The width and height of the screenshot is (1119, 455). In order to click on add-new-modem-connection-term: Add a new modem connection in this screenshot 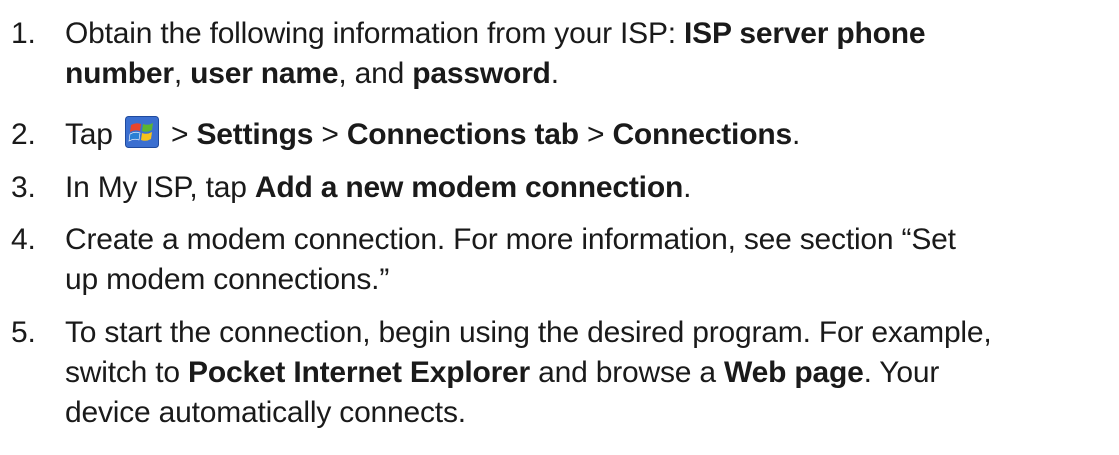, I will do `click(469, 187)`.